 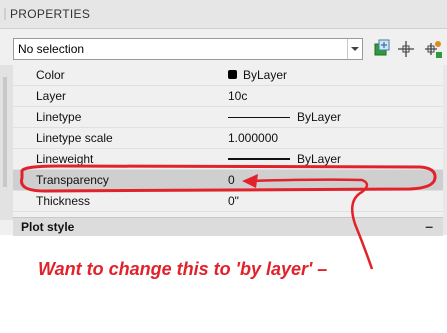 What do you see at coordinates (183, 269) in the screenshot?
I see `annotation-text: Want to change this to 'by layer' –` at bounding box center [183, 269].